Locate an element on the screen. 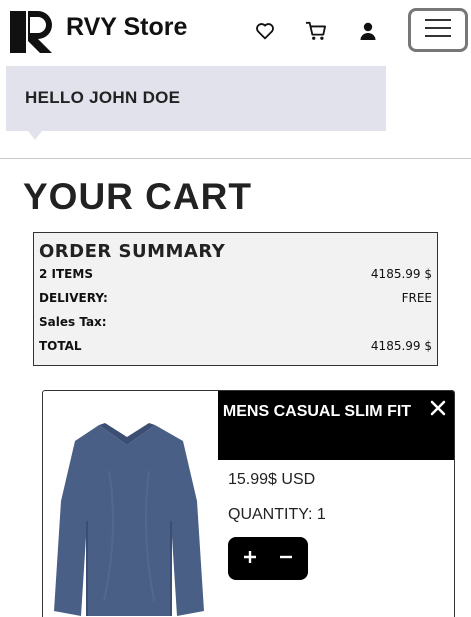  header-divider is located at coordinates (235, 158).